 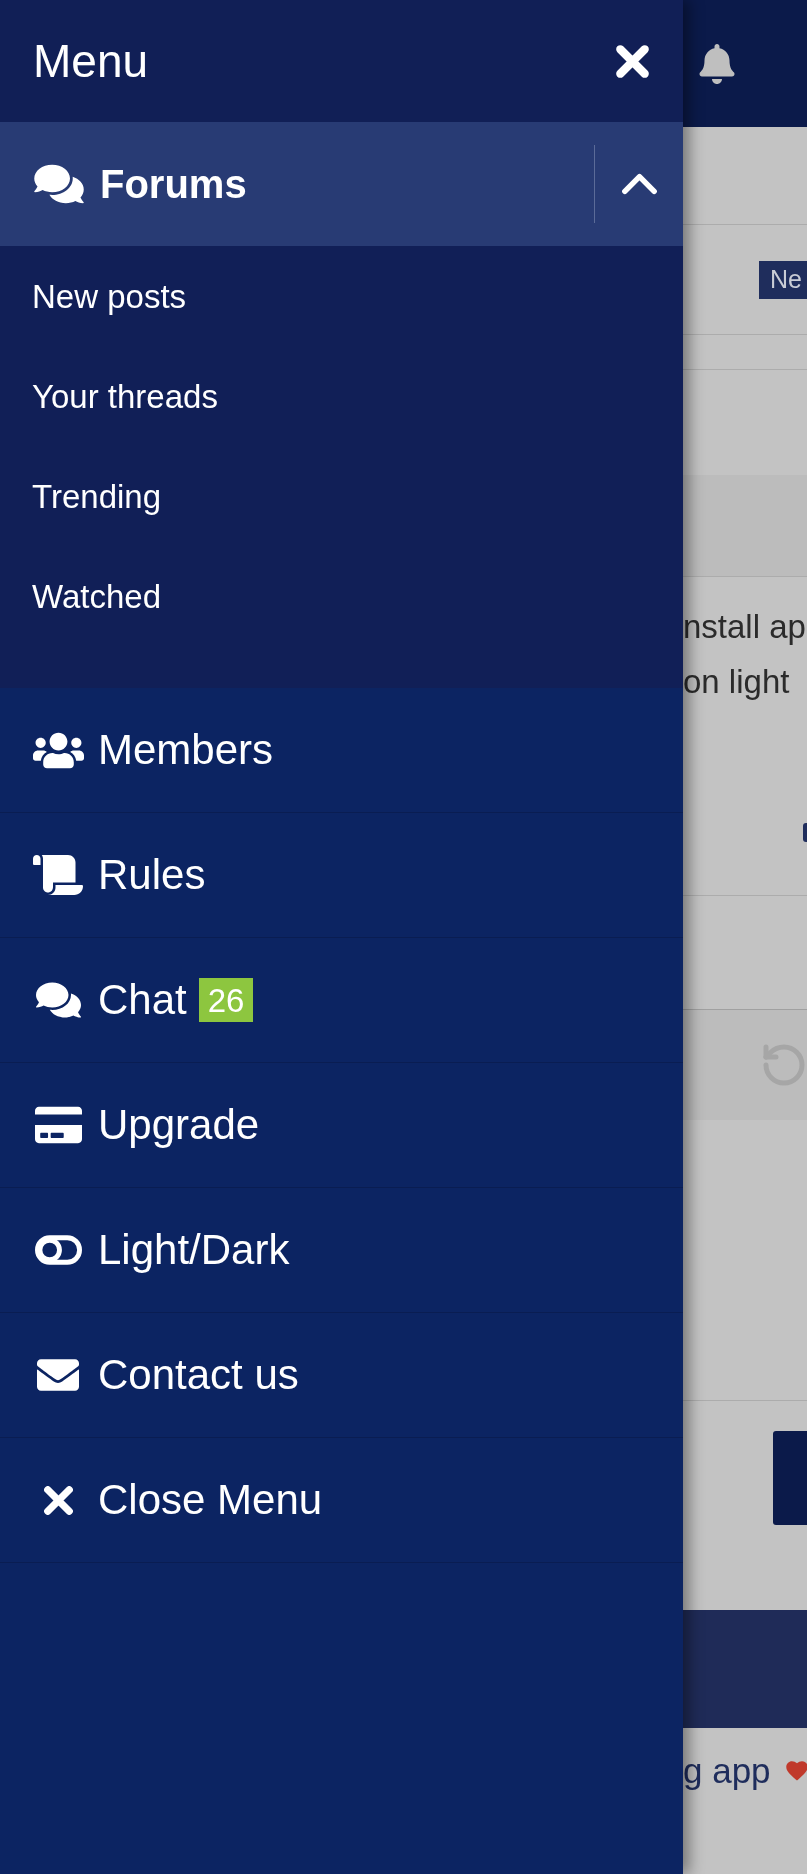 I want to click on credit-card-icon, so click(x=58, y=1125).